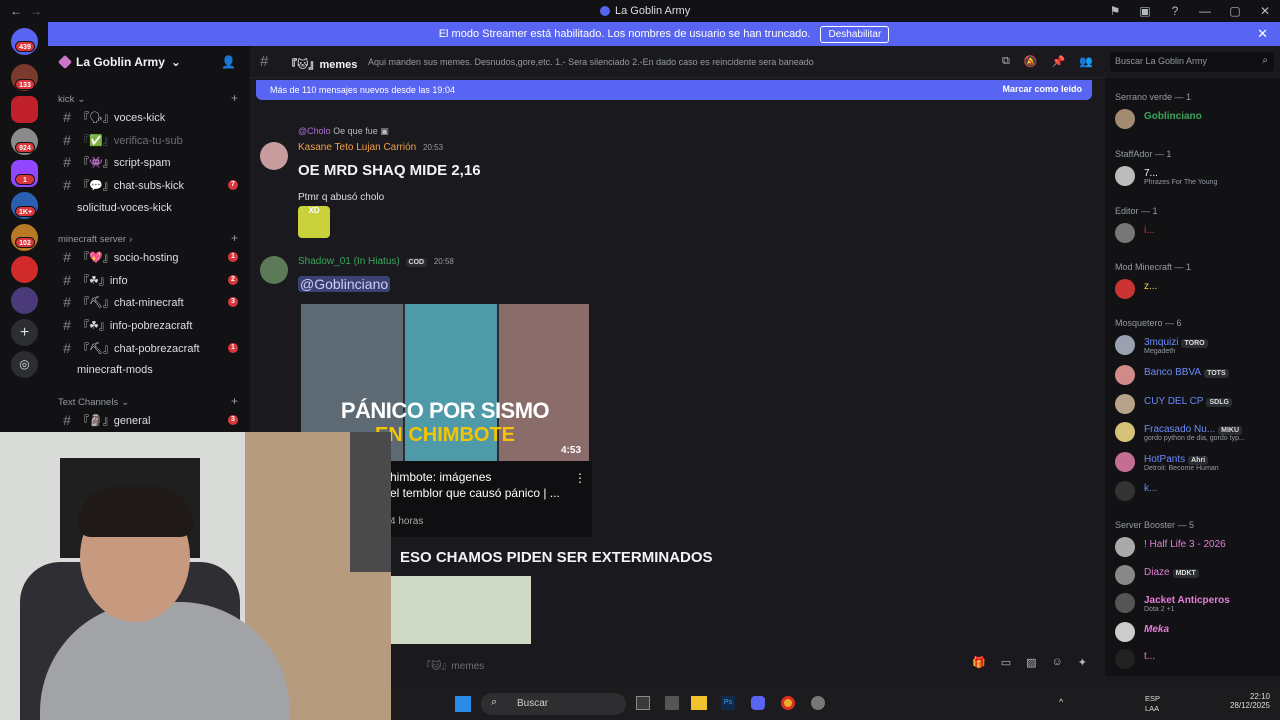  I want to click on search-input: Buscar La Goblin Army ⌕, so click(1192, 62).